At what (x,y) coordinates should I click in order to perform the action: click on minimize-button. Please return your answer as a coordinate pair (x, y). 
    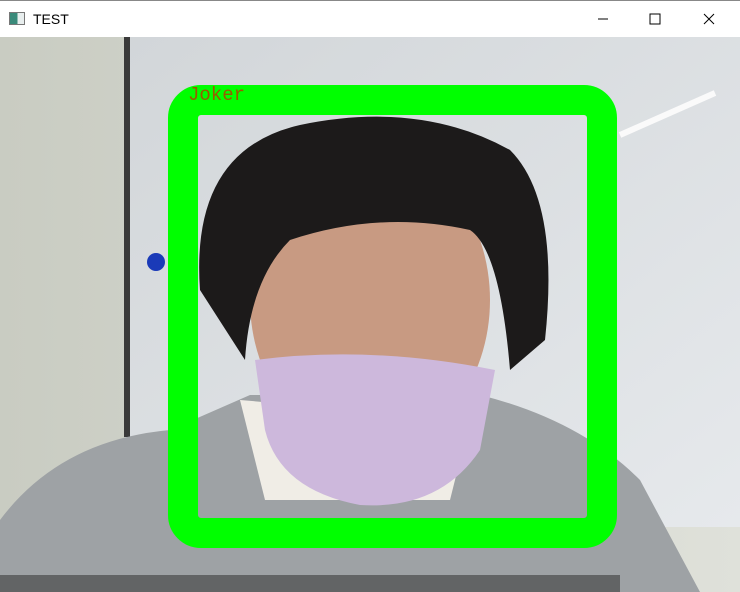
    Looking at the image, I should click on (603, 19).